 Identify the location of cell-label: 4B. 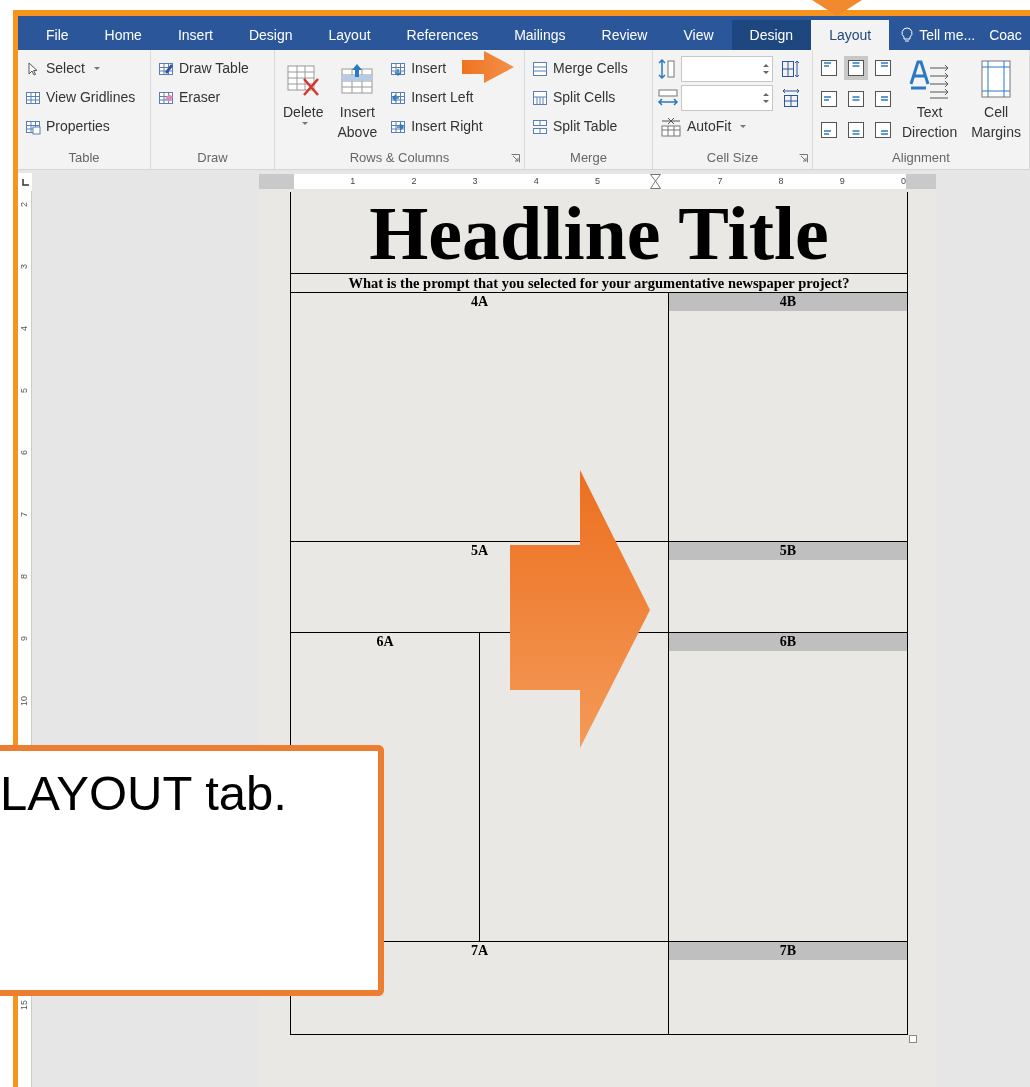
(788, 302).